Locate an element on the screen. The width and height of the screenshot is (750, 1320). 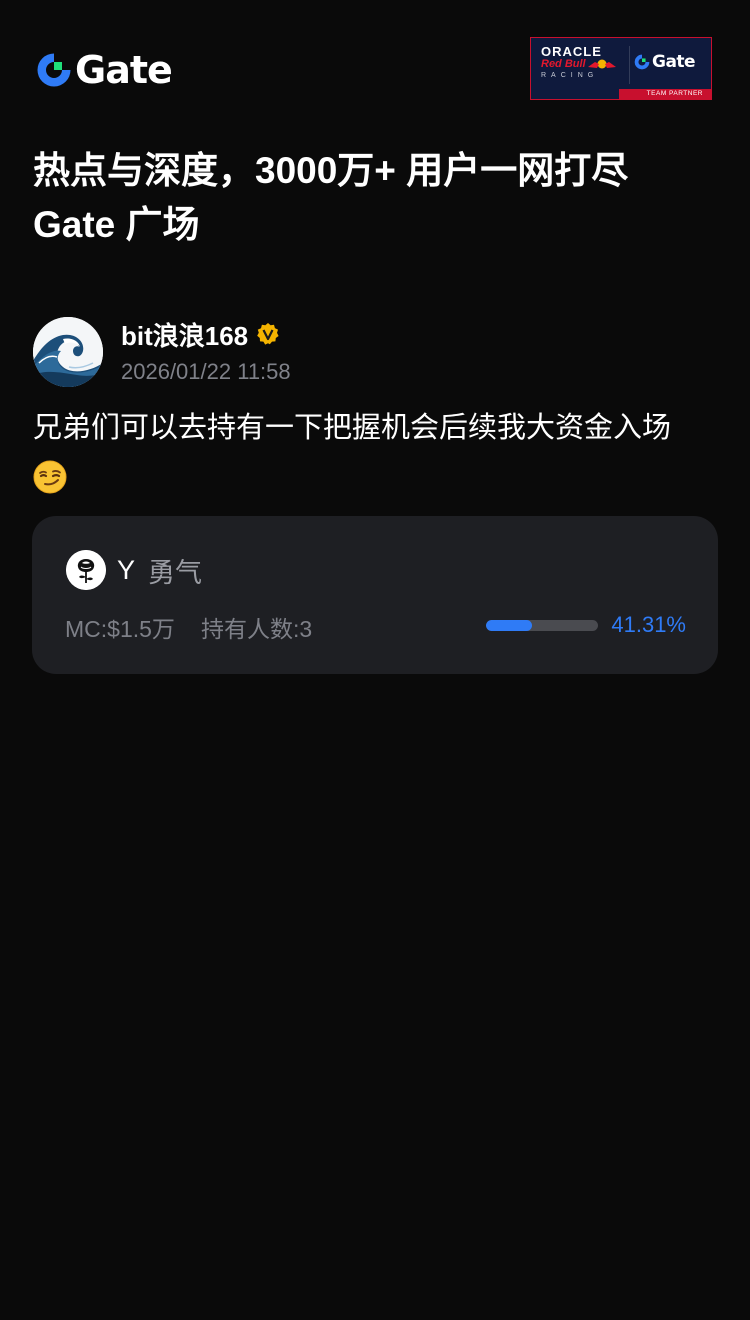
partner-oracle-text: ORACLE is located at coordinates (571, 51).